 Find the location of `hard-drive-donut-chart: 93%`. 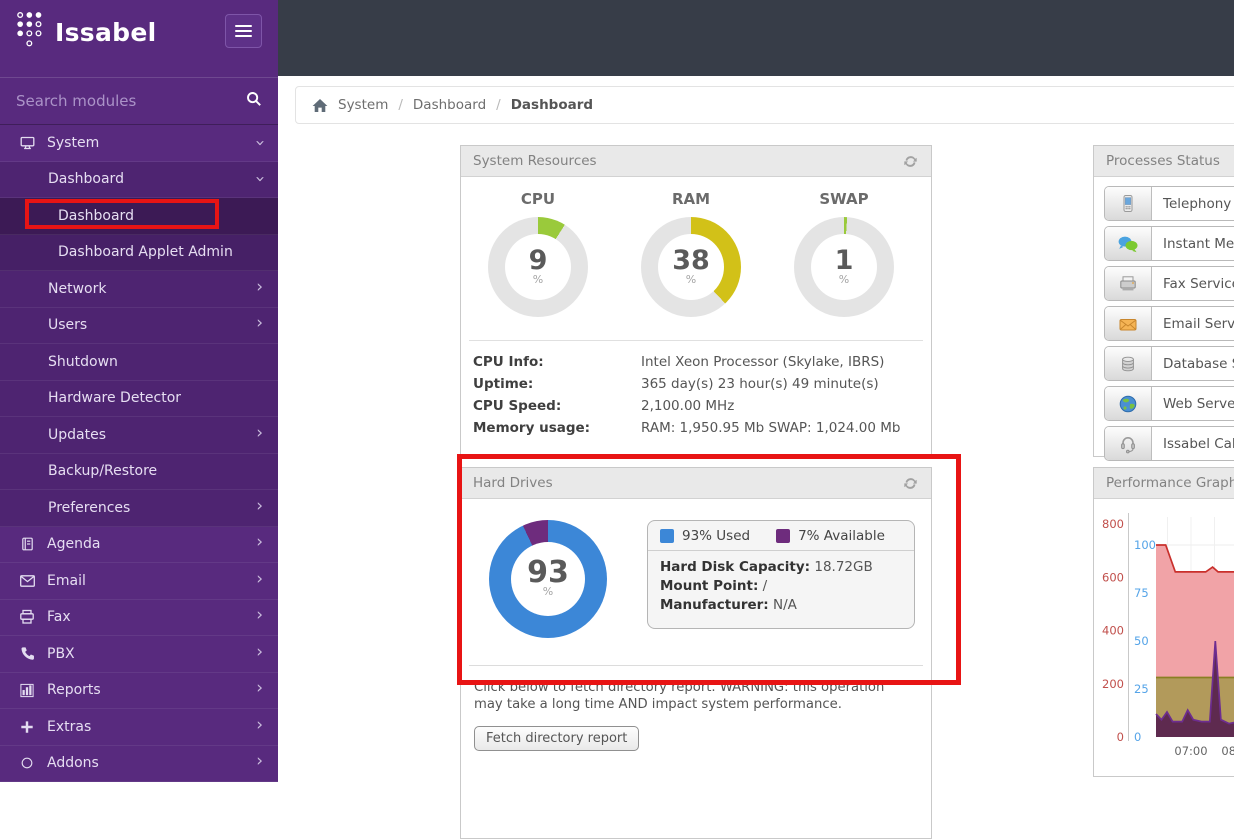

hard-drive-donut-chart: 93% is located at coordinates (548, 579).